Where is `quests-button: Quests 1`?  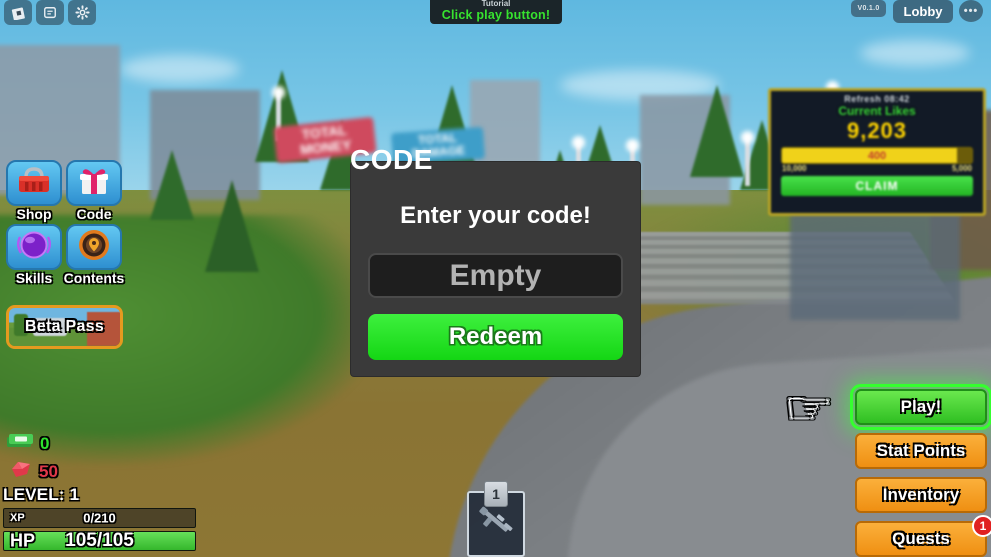 quests-button: Quests 1 is located at coordinates (923, 536).